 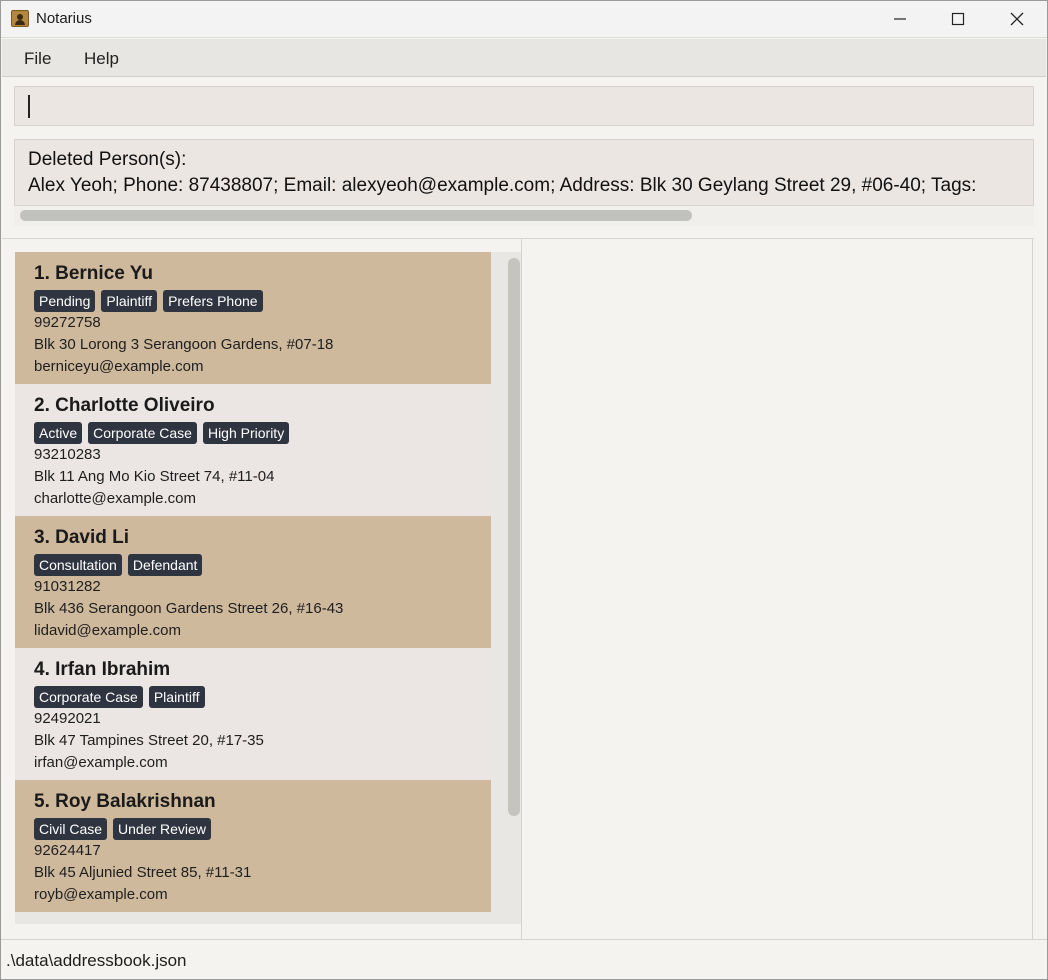 What do you see at coordinates (20, 18) in the screenshot?
I see `address-book-icon` at bounding box center [20, 18].